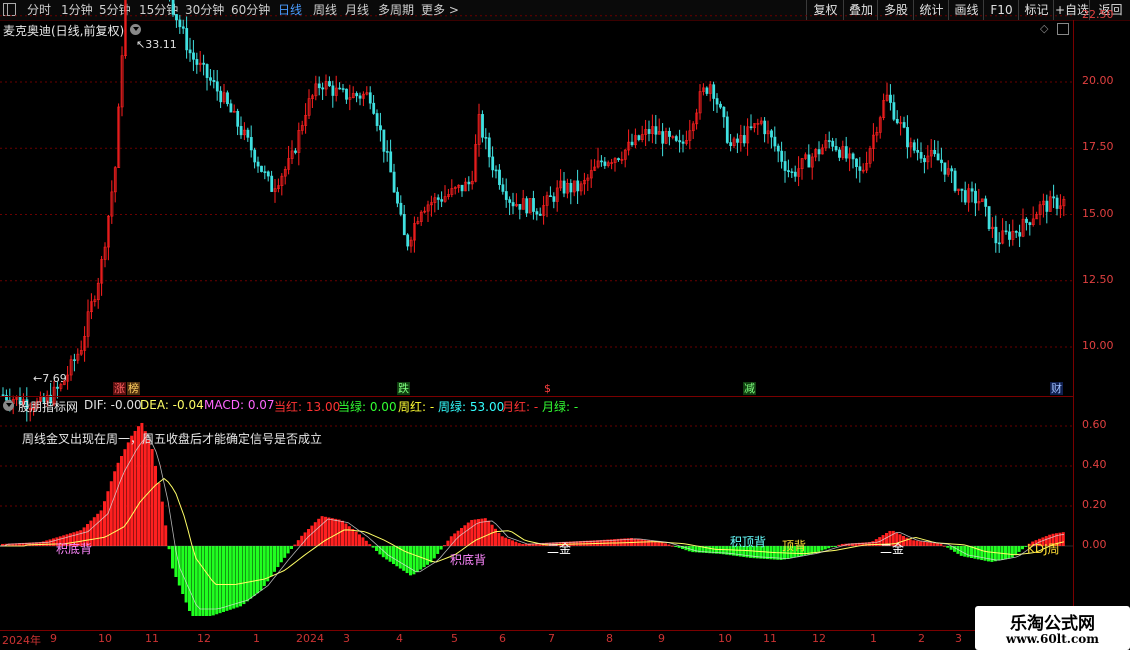 The height and width of the screenshot is (650, 1130). I want to click on stock-title: 麦克奥迪(日线,前复权), so click(64, 31).